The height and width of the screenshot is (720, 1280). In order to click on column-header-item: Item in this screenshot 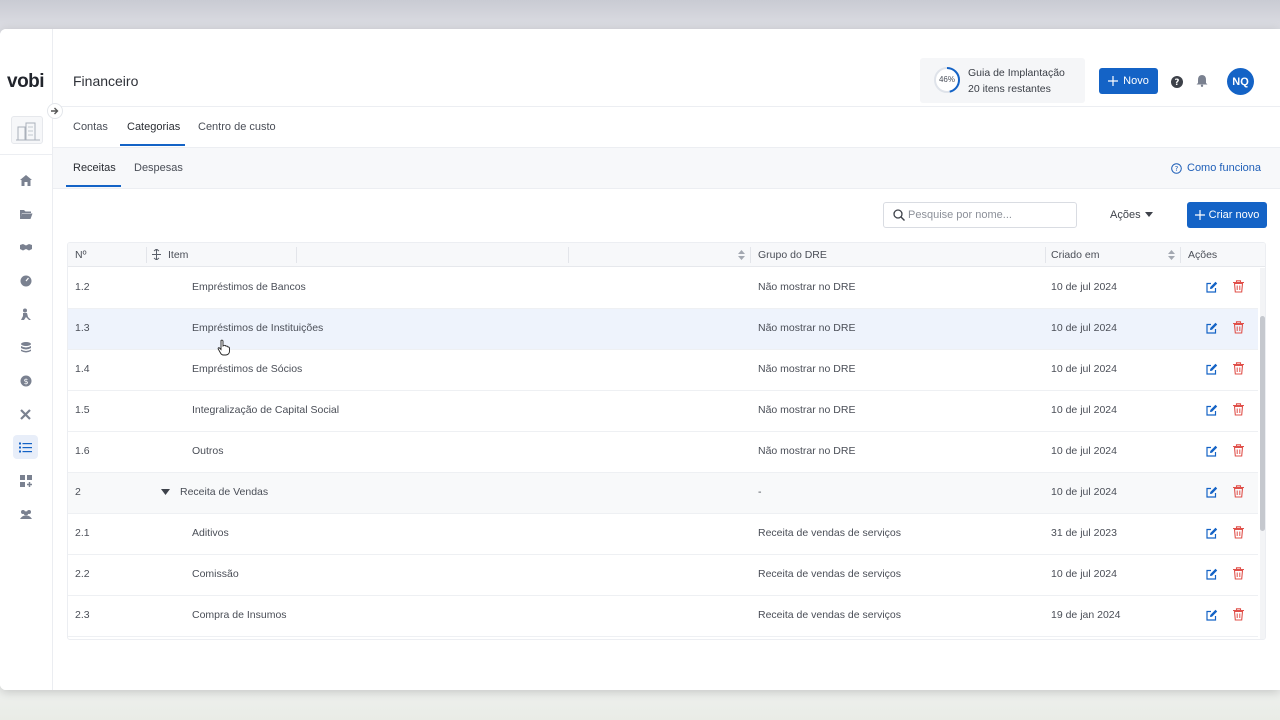, I will do `click(178, 255)`.